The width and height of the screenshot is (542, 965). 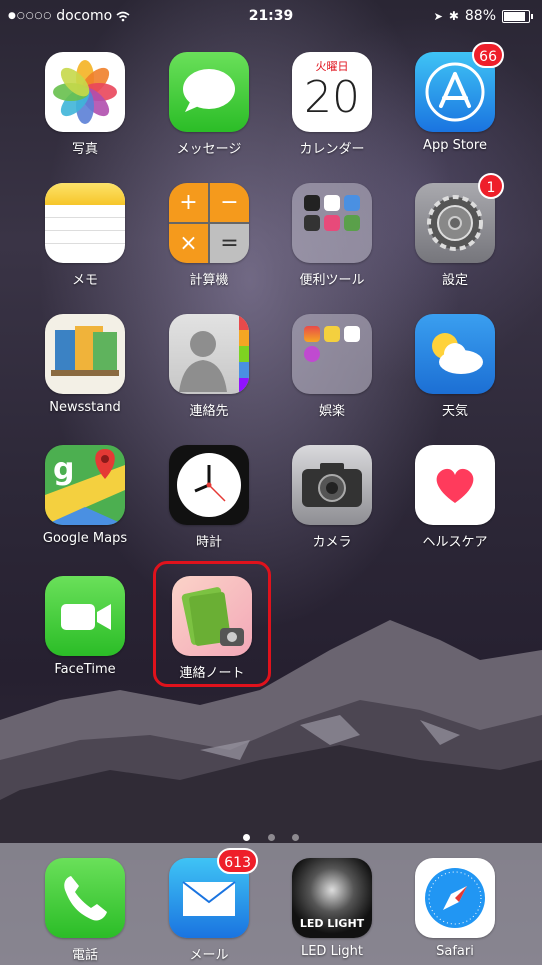 I want to click on weather-icon, so click(x=455, y=354).